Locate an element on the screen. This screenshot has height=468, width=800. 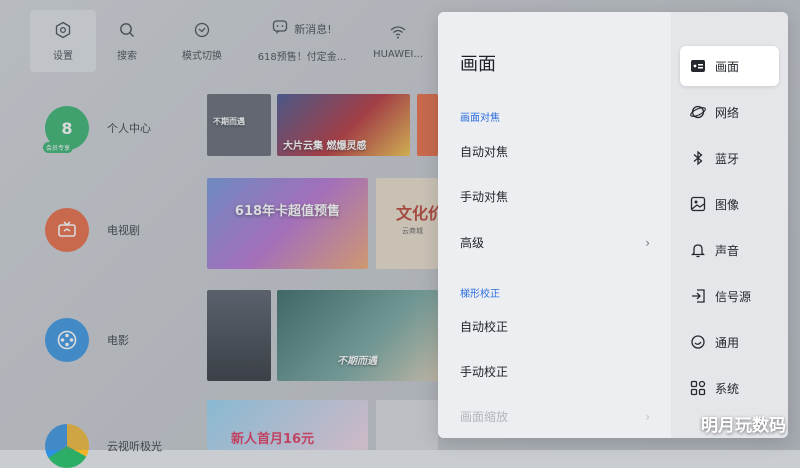
option-manual-focus: 手动对焦 is located at coordinates (555, 196).